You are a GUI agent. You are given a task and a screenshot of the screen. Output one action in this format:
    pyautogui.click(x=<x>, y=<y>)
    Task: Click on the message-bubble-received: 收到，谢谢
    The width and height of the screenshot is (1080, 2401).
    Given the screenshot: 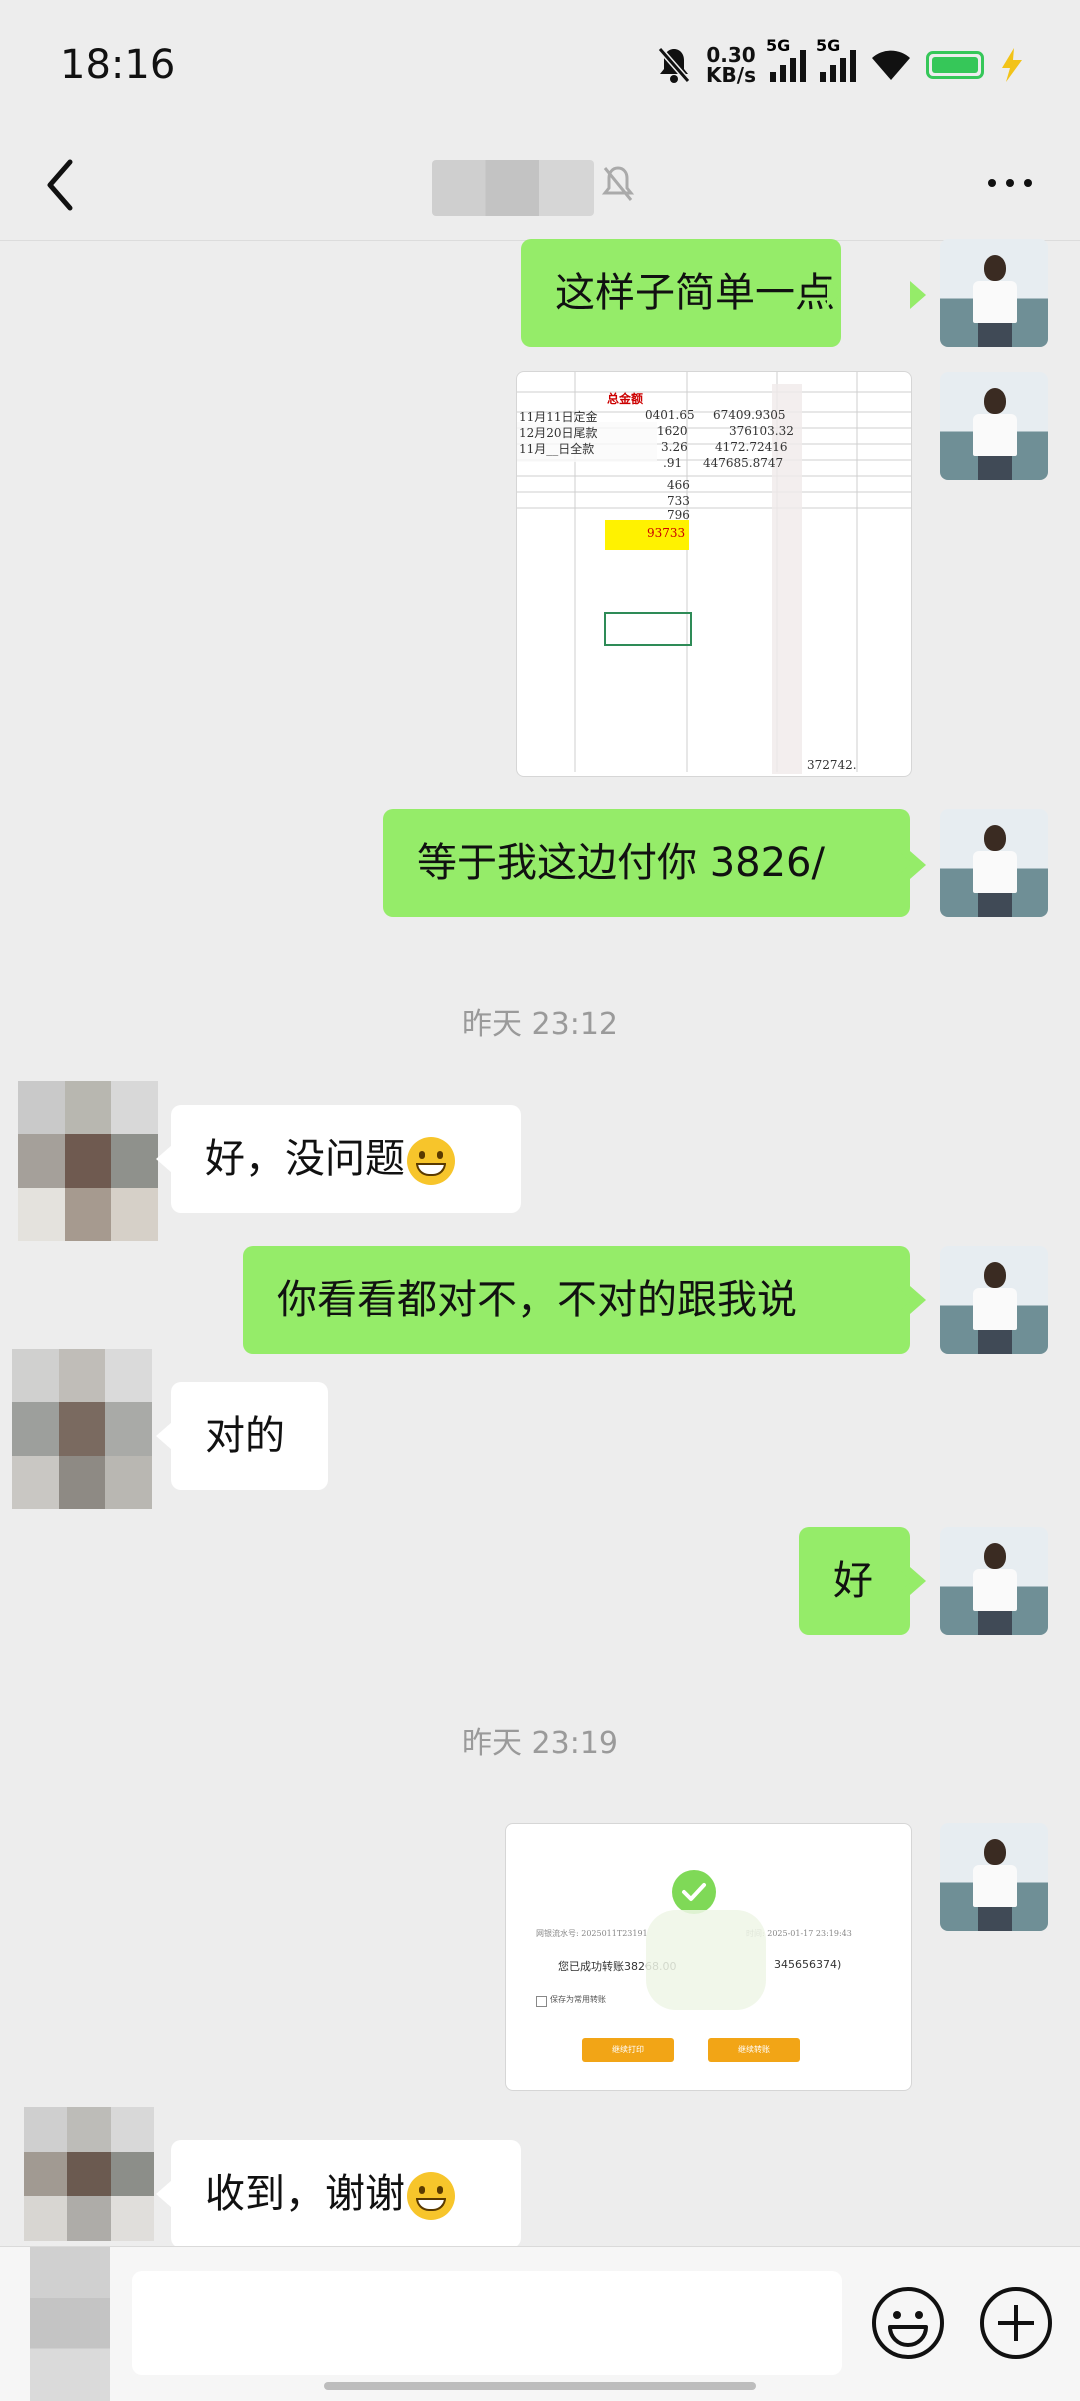 What is the action you would take?
    pyautogui.click(x=346, y=2194)
    